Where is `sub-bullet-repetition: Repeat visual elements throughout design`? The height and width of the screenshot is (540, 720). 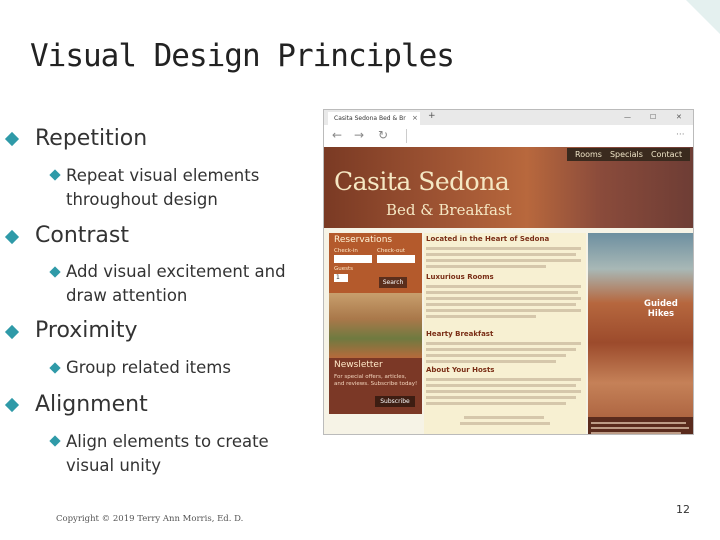
sub-bullet-repetition: Repeat visual elements throughout design is located at coordinates (163, 187).